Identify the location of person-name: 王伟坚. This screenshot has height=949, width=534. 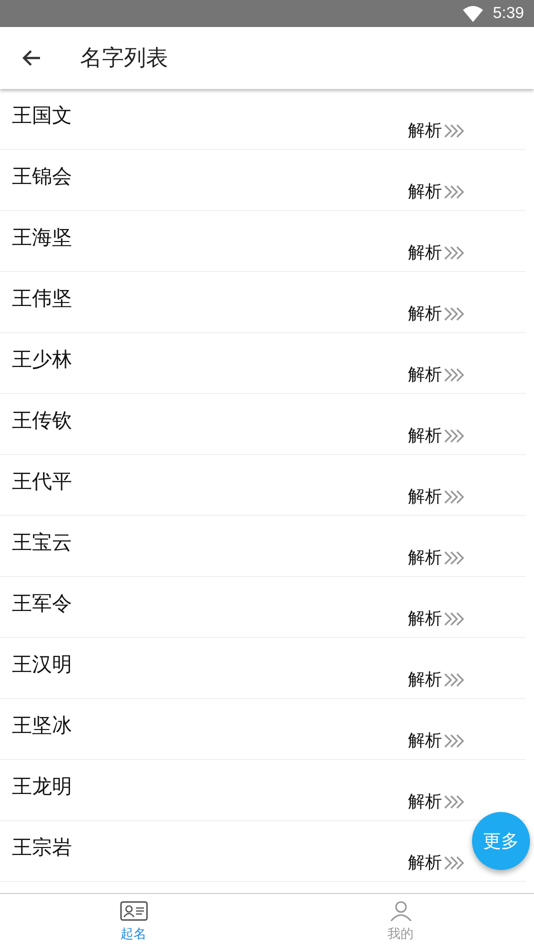
(42, 298).